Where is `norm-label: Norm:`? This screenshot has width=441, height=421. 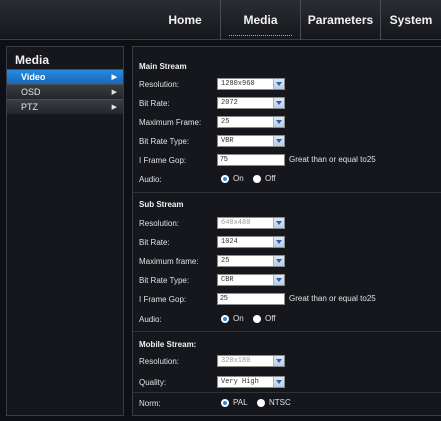
norm-label: Norm: is located at coordinates (150, 403).